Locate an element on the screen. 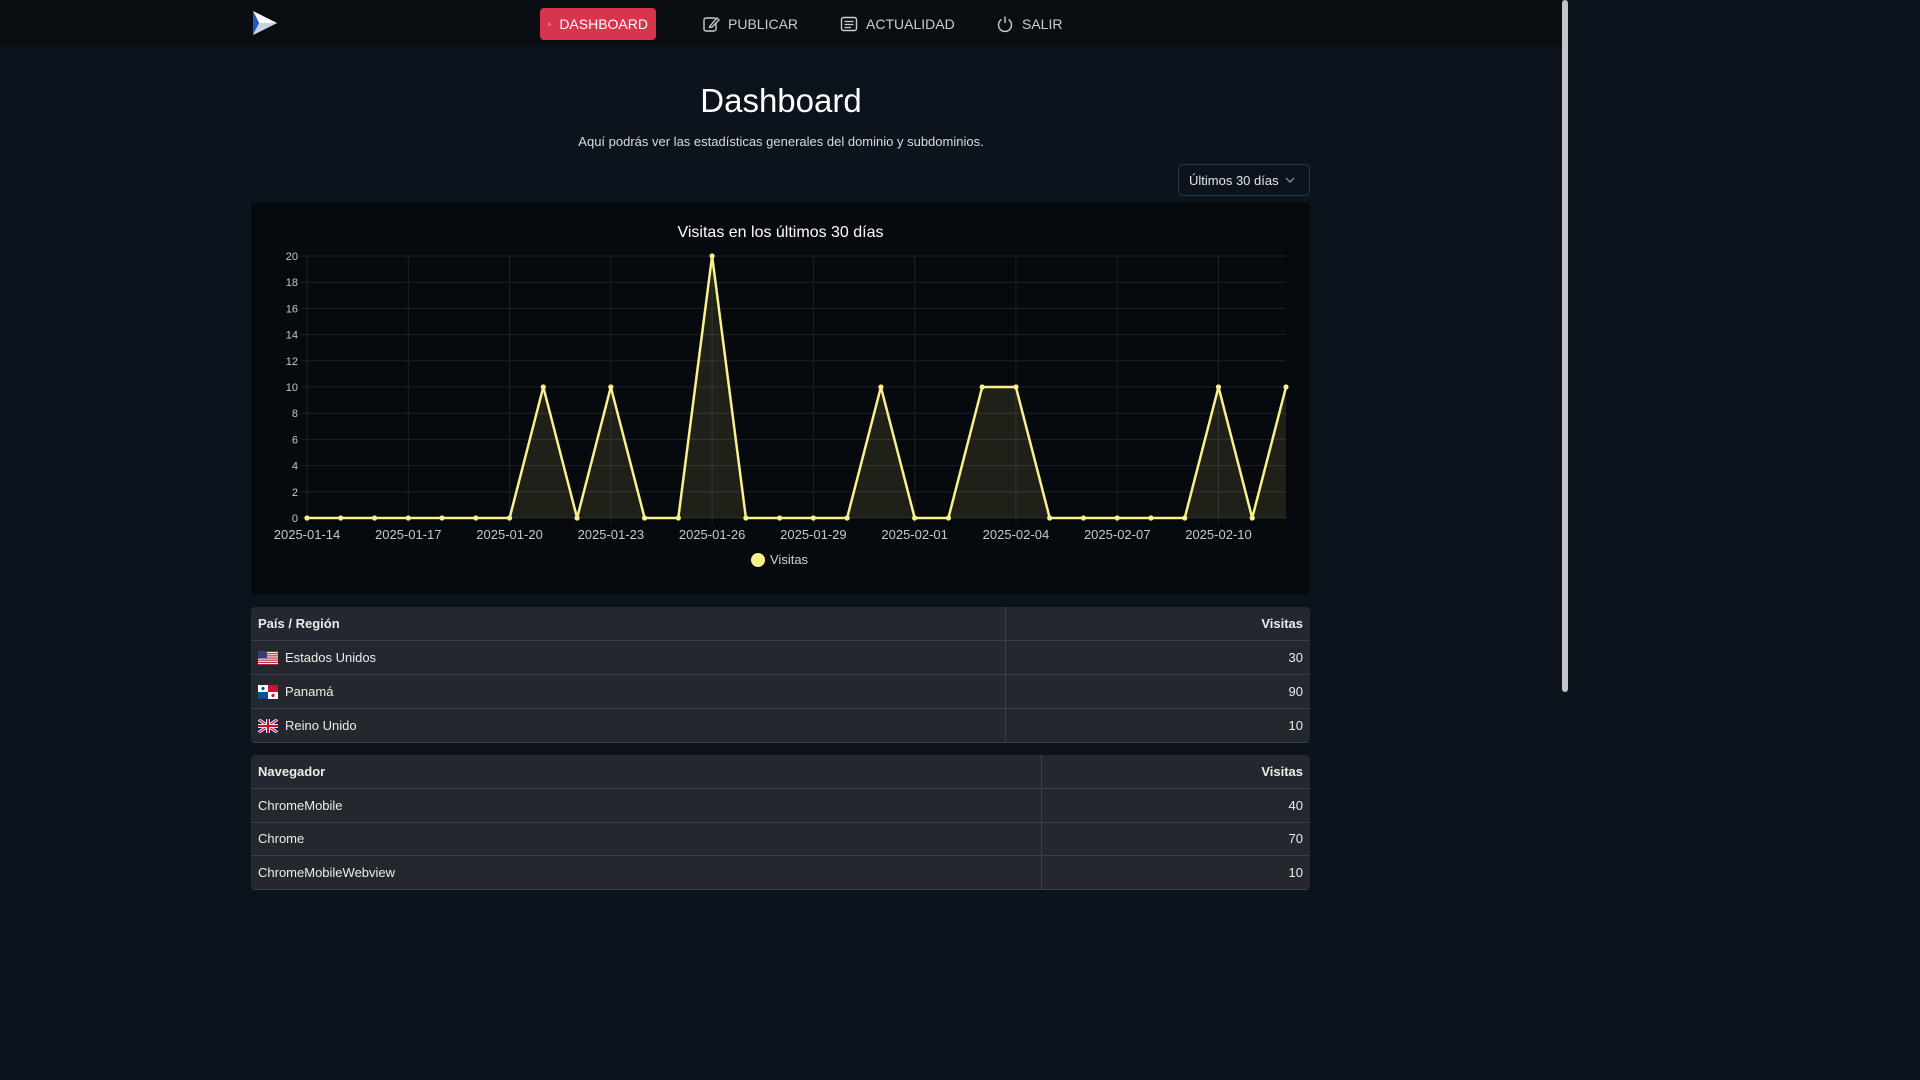  nav-salir: SALIR is located at coordinates (1029, 24).